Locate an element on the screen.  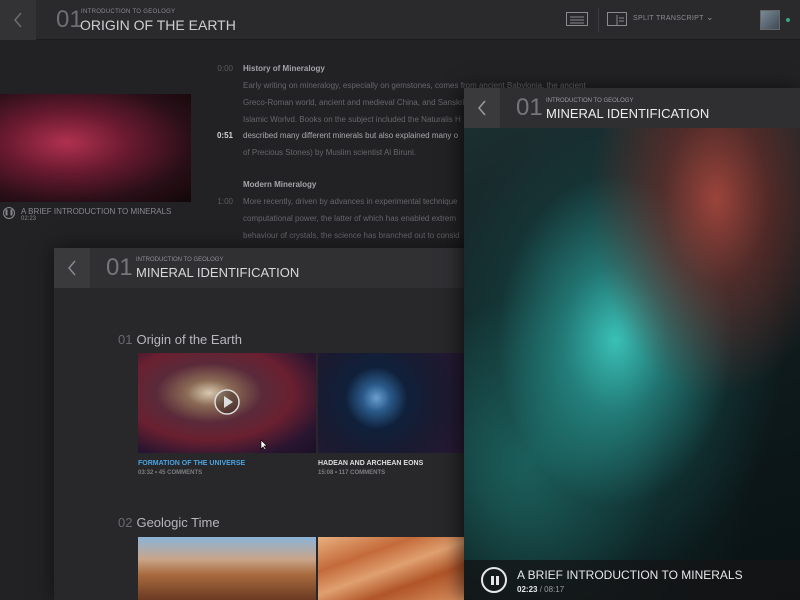
comment-count: 45 COMMENTS is located at coordinates (180, 473).